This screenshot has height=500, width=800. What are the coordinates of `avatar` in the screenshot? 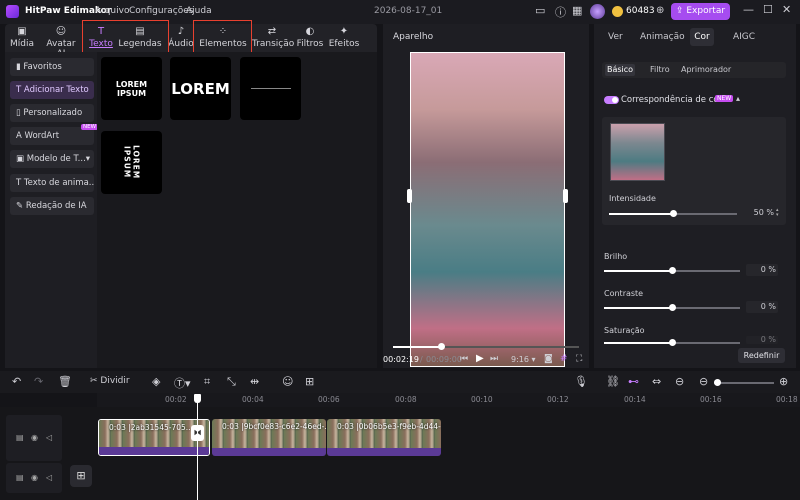 It's located at (597, 11).